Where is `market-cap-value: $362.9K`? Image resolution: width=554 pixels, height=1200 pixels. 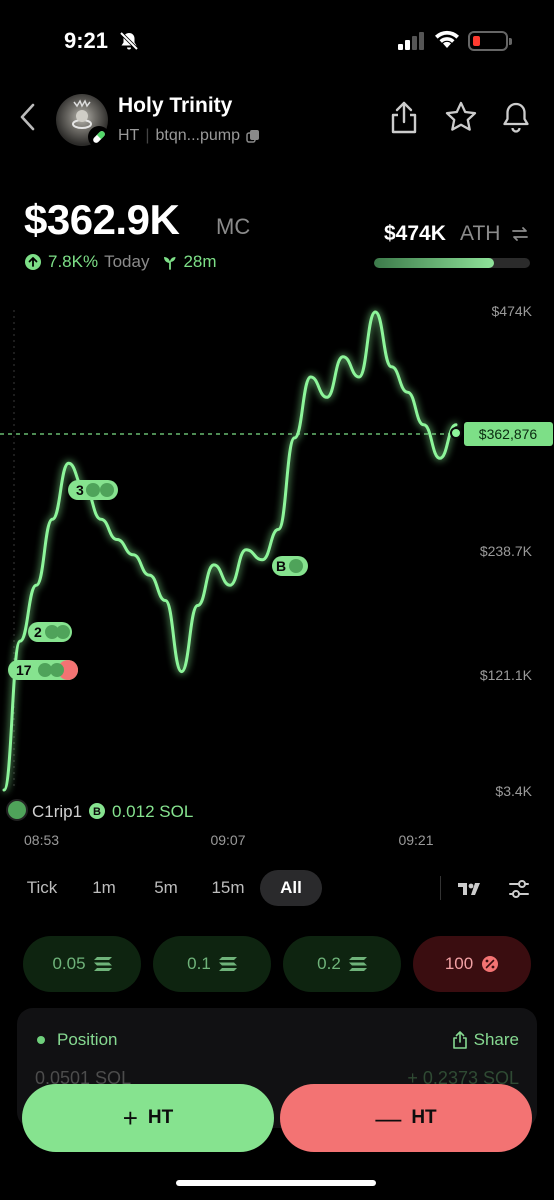
market-cap-value: $362.9K is located at coordinates (102, 219).